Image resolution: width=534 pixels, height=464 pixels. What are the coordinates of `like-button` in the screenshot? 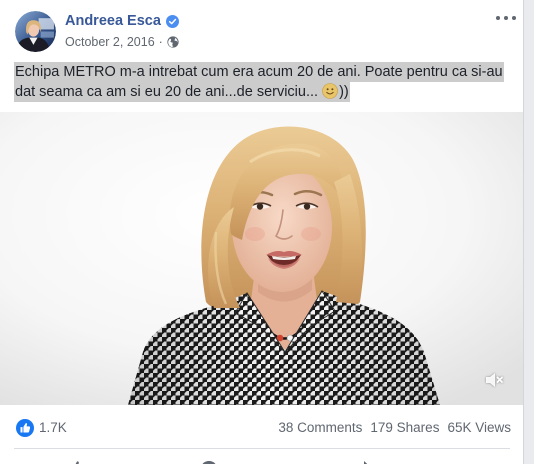 It's located at (78, 459).